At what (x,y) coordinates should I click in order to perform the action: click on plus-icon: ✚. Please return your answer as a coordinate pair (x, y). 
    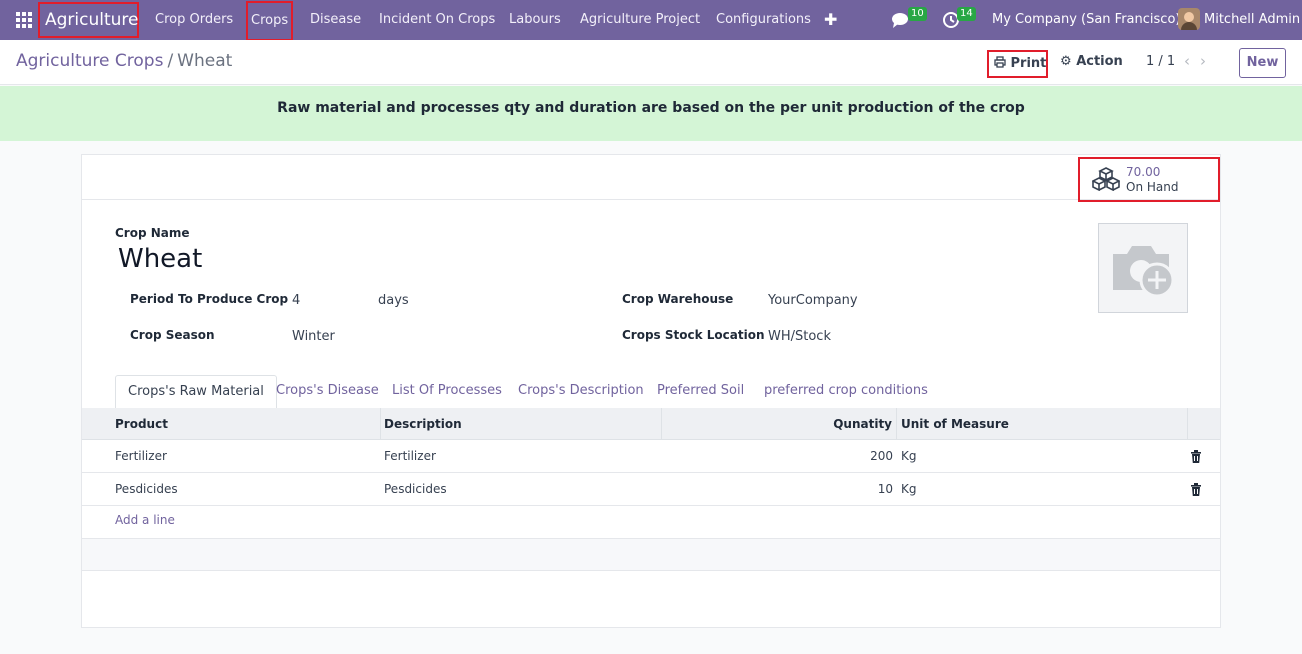
    Looking at the image, I should click on (830, 19).